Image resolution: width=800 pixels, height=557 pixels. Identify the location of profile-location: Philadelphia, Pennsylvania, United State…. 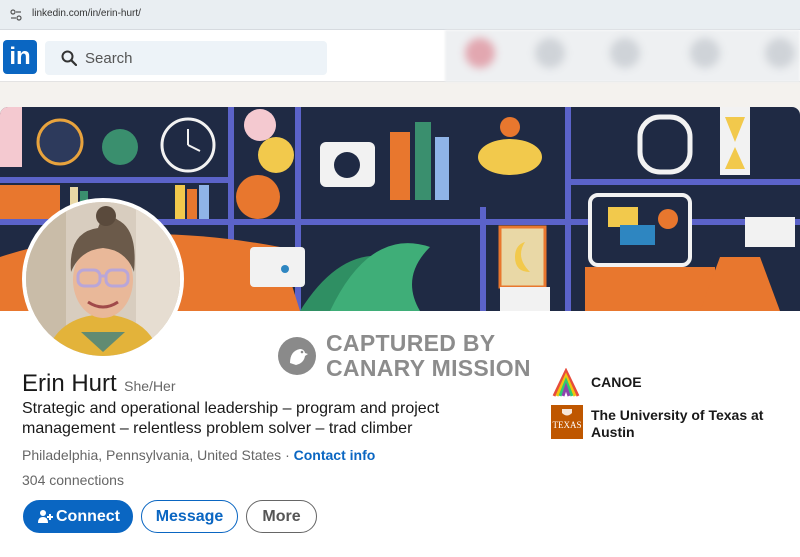
(152, 455).